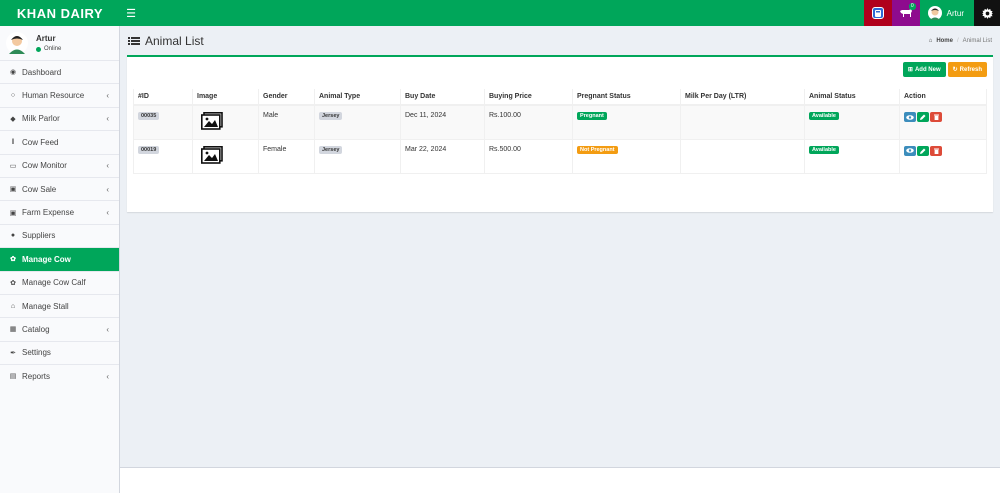 This screenshot has width=1000, height=493. What do you see at coordinates (149, 116) in the screenshot?
I see `animal-id-badge: 00035` at bounding box center [149, 116].